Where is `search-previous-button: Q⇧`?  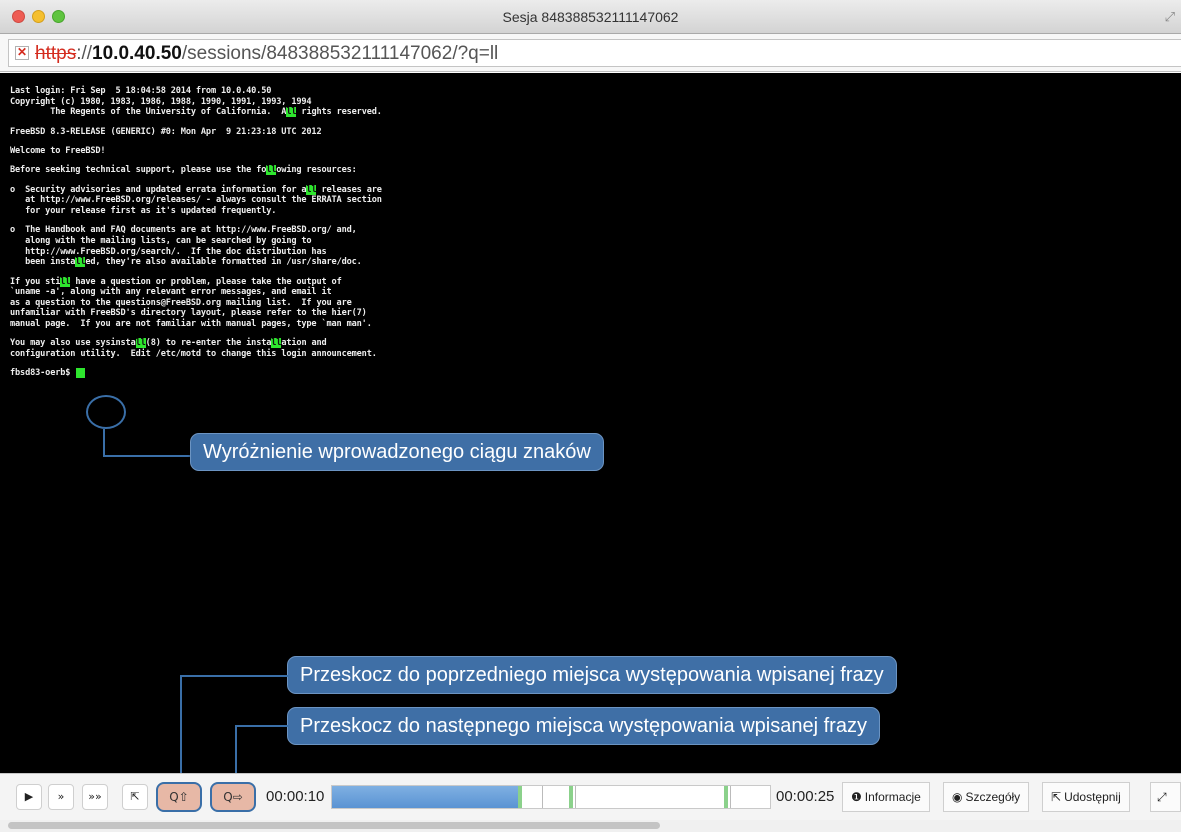
search-previous-button: Q⇧ is located at coordinates (179, 797).